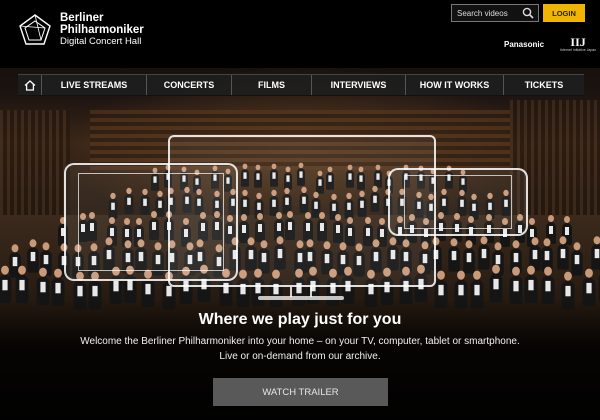 The height and width of the screenshot is (420, 600). I want to click on nav-interviews: INTERVIEWS, so click(359, 85).